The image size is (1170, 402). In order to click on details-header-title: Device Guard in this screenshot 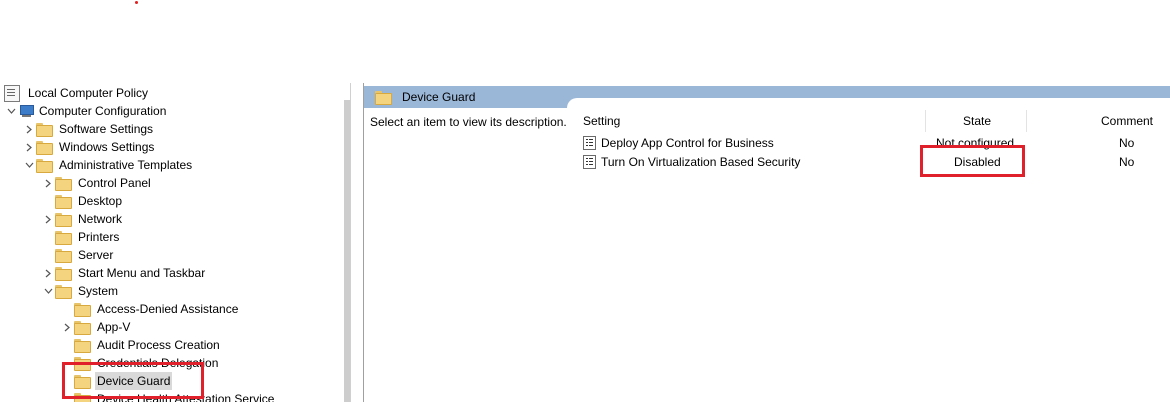, I will do `click(439, 97)`.